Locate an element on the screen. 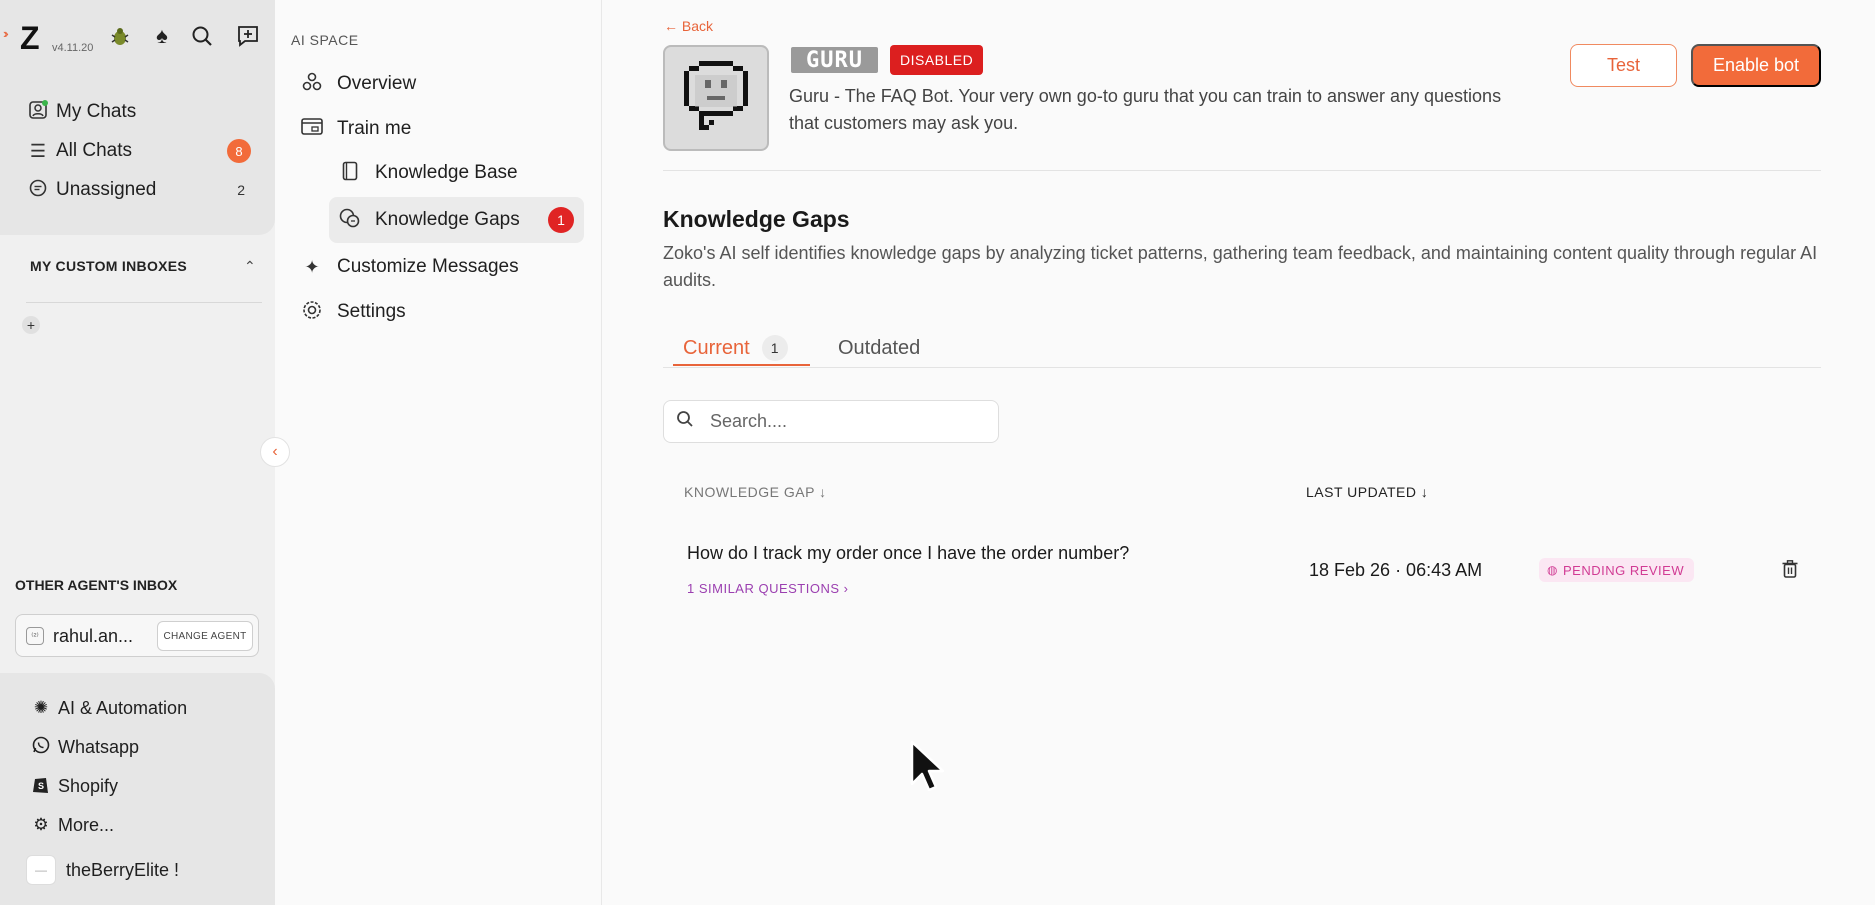  search-box is located at coordinates (831, 421).